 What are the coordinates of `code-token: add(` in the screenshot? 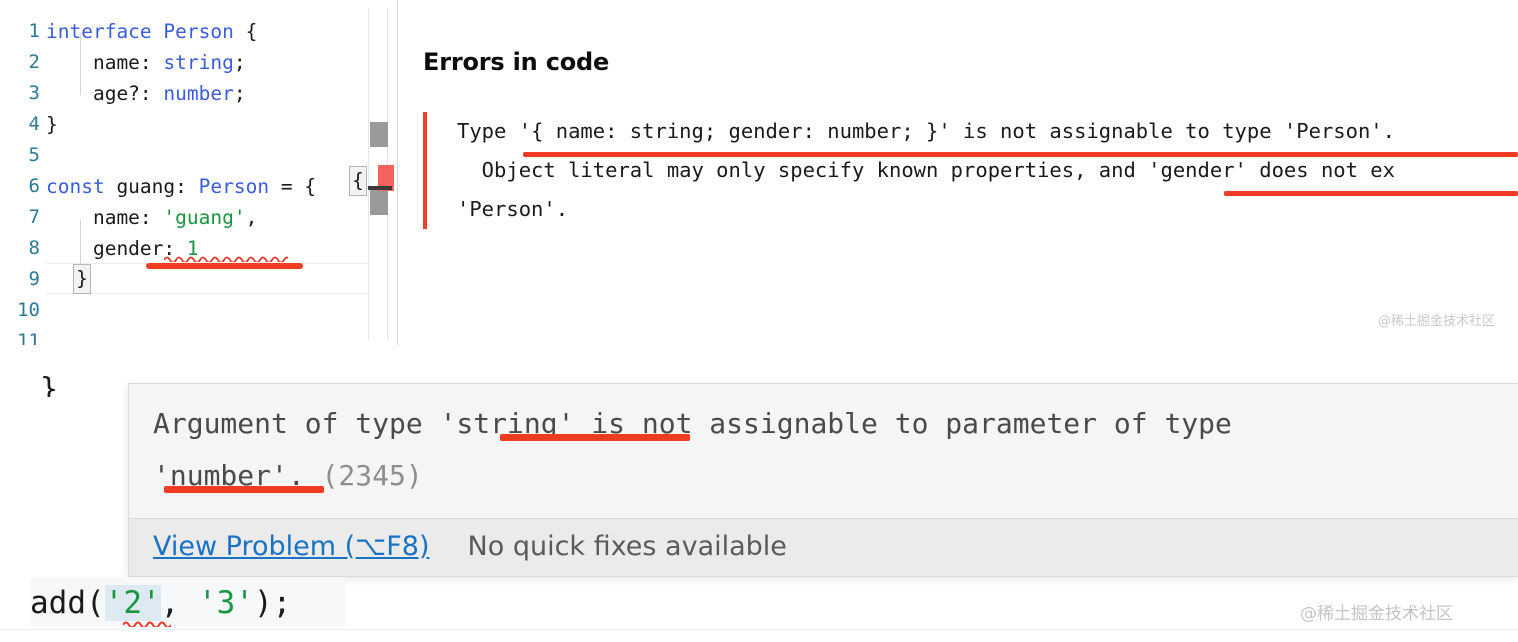 It's located at (67, 603).